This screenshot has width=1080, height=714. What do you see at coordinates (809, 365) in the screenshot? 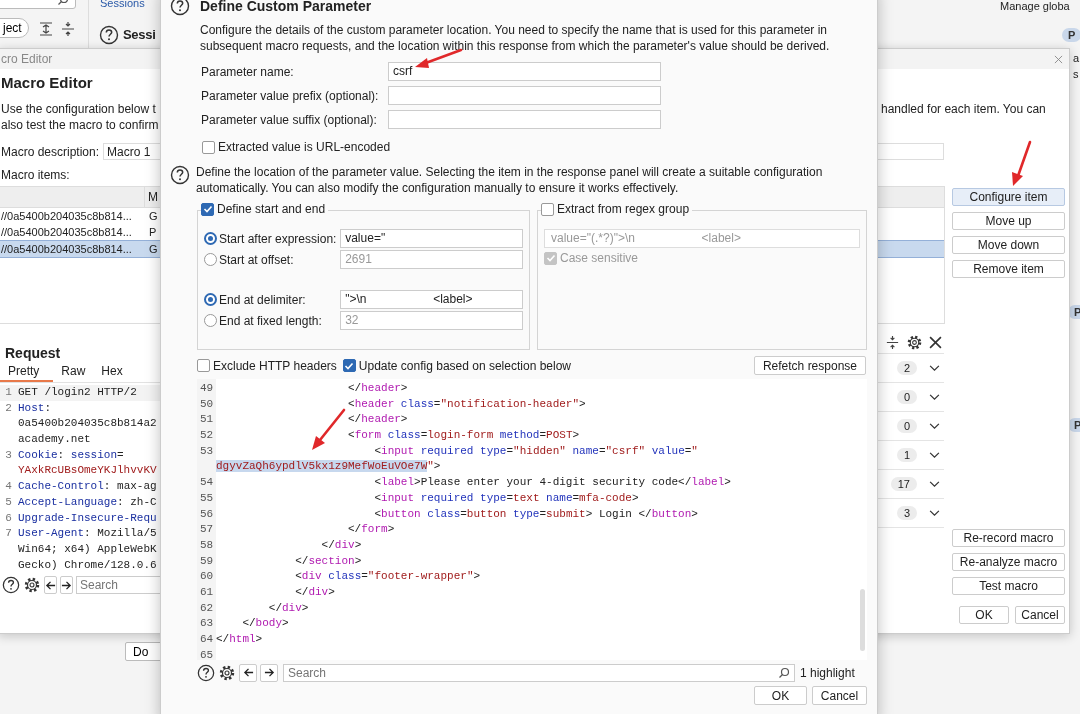
I see `refetch-button: Refetch response` at bounding box center [809, 365].